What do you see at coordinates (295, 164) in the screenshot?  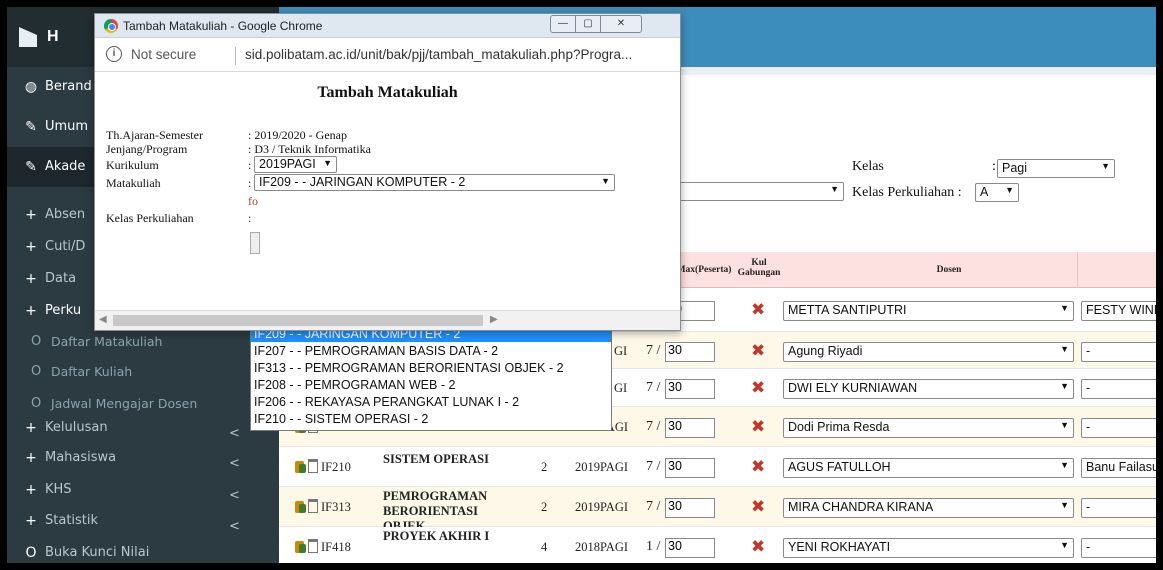 I see `kurikulum-select: 2019PAGI ▼` at bounding box center [295, 164].